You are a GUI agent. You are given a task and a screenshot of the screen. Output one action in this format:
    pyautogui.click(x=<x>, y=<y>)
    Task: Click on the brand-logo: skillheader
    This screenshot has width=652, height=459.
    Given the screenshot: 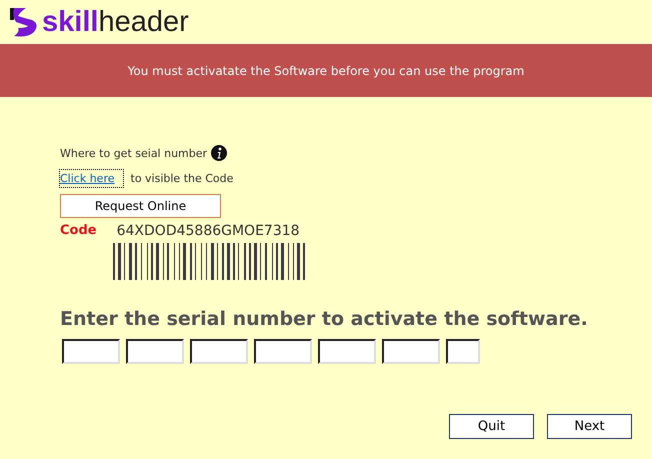 What is the action you would take?
    pyautogui.click(x=115, y=22)
    